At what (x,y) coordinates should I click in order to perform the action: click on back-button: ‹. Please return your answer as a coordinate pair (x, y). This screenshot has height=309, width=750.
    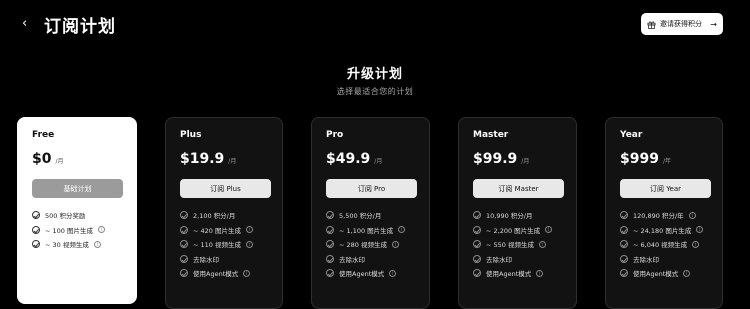
    Looking at the image, I should click on (29, 24).